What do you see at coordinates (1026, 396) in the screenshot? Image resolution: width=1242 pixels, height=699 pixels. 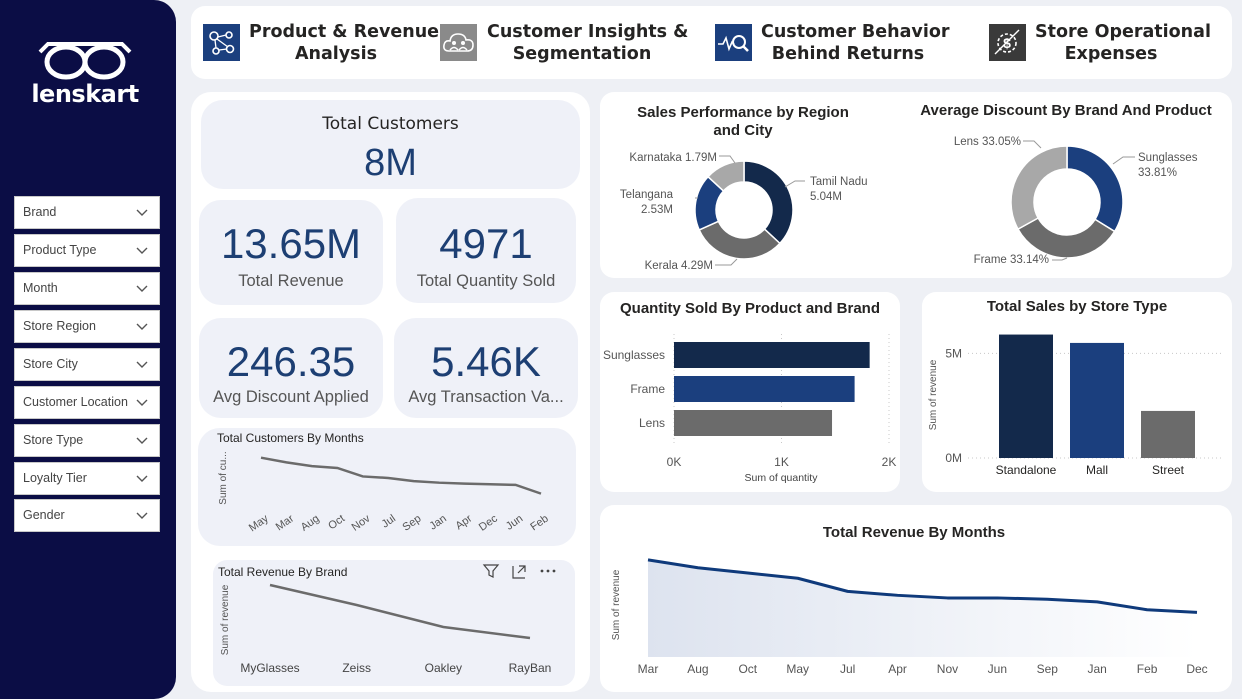 I see `bar-standalone` at bounding box center [1026, 396].